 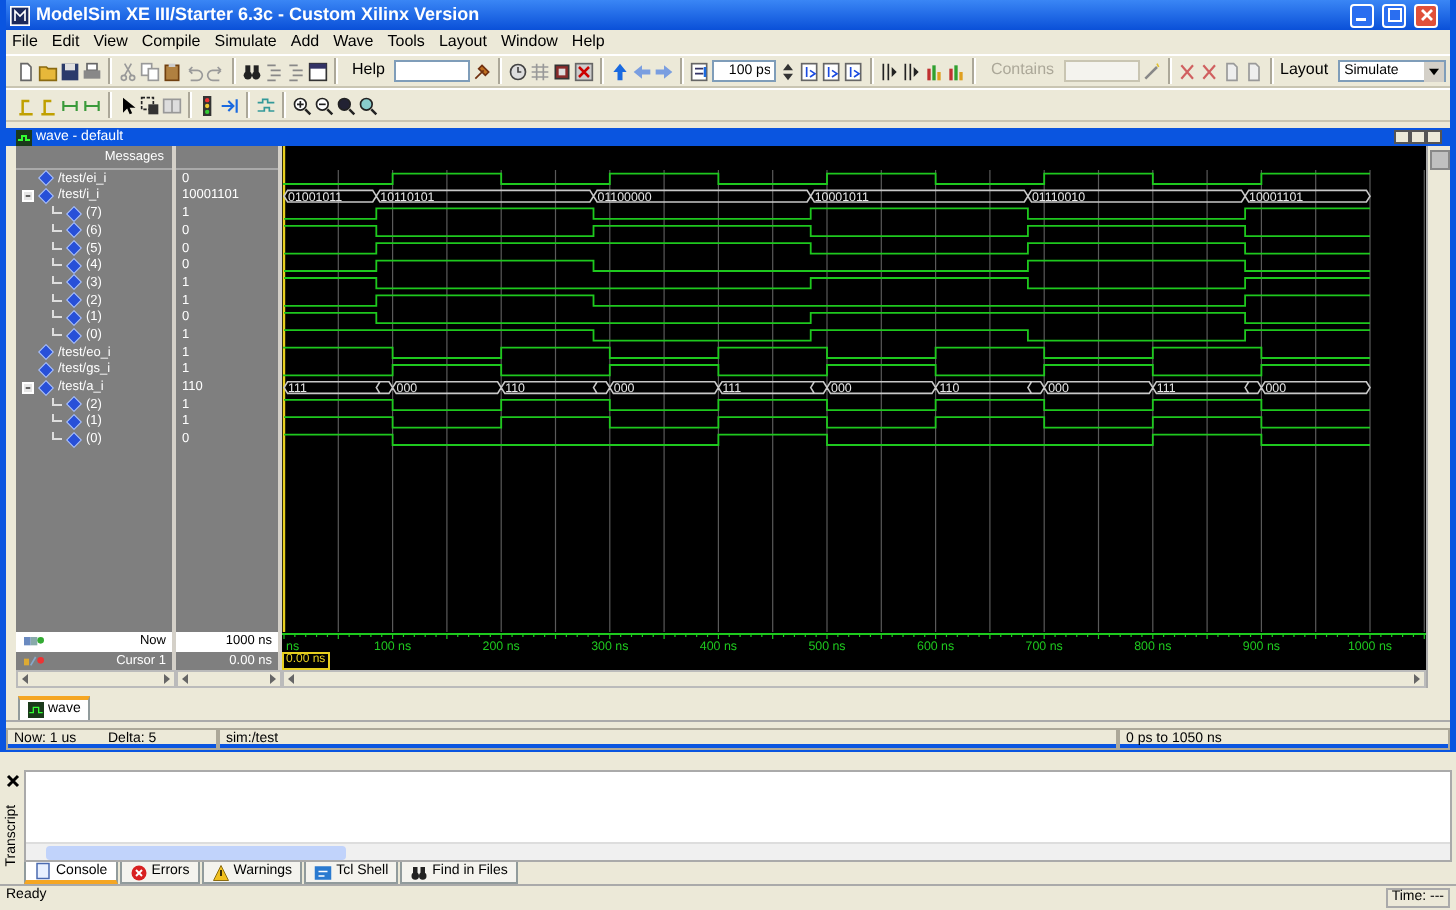 I want to click on menu-item: Help, so click(x=588, y=42).